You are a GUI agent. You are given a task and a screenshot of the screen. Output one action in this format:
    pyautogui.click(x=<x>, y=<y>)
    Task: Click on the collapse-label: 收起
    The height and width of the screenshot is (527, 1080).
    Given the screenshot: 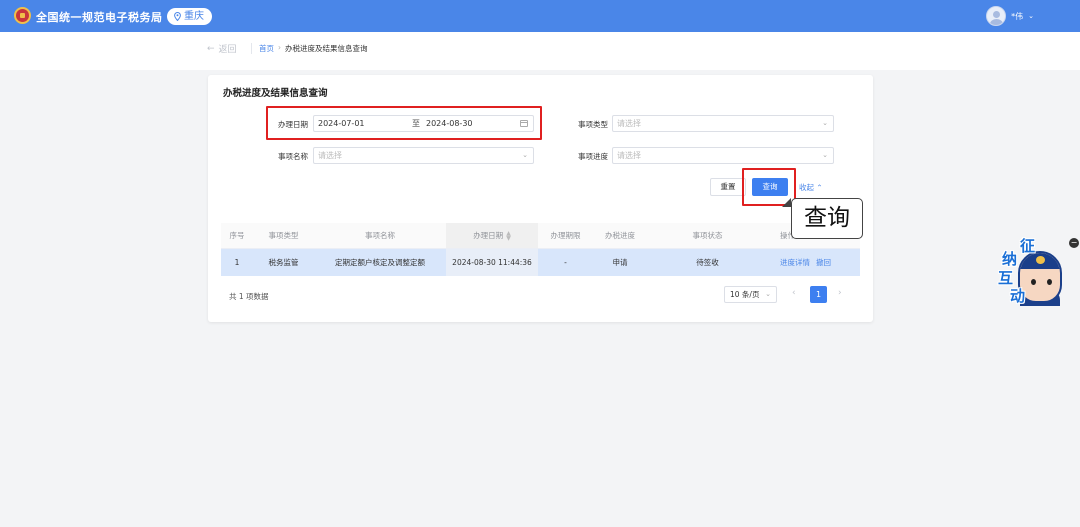 What is the action you would take?
    pyautogui.click(x=806, y=187)
    